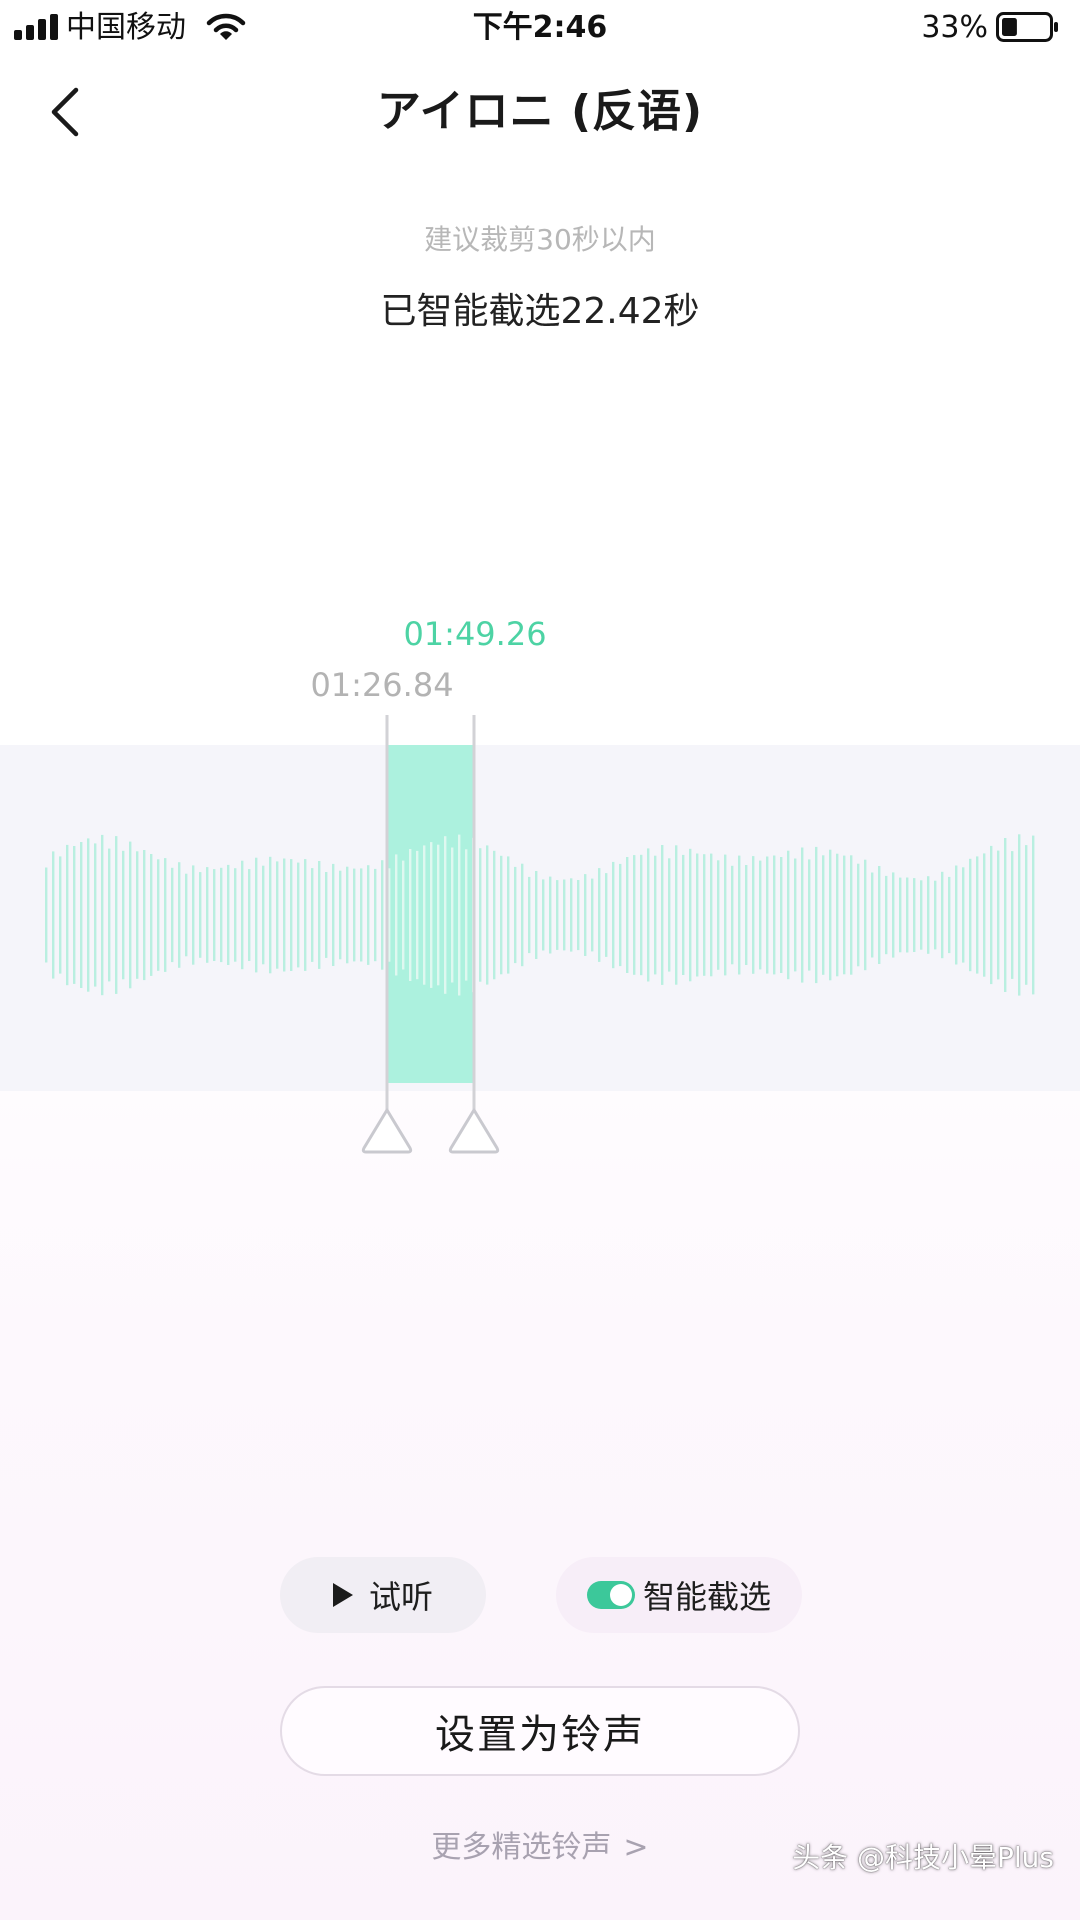  Describe the element at coordinates (610, 1595) in the screenshot. I see `toggle-switch-icon` at that location.